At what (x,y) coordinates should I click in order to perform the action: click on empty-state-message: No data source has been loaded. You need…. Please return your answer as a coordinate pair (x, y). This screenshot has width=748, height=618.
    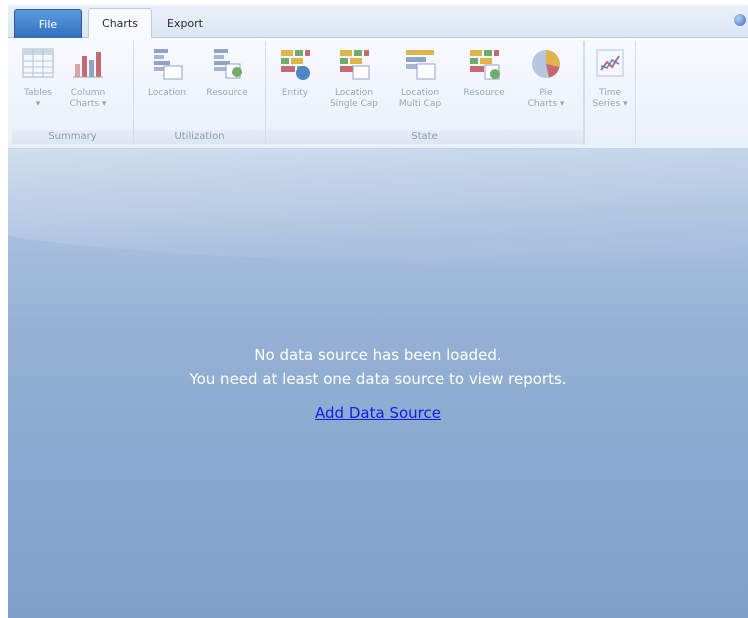
    Looking at the image, I should click on (378, 367).